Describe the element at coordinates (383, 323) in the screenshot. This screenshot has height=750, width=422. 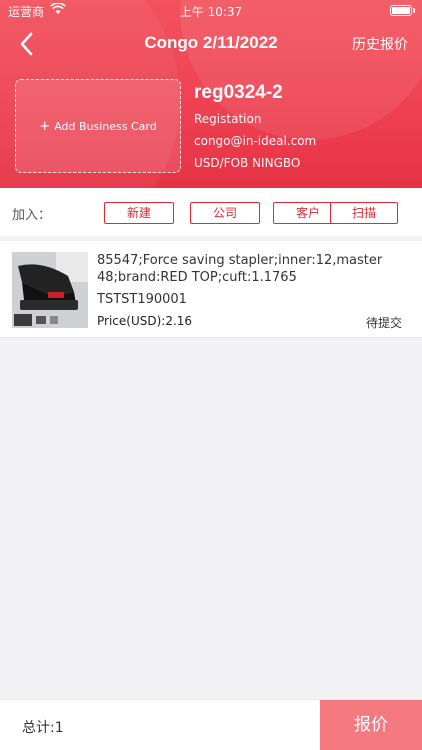
I see `product-status: 待提交` at that location.